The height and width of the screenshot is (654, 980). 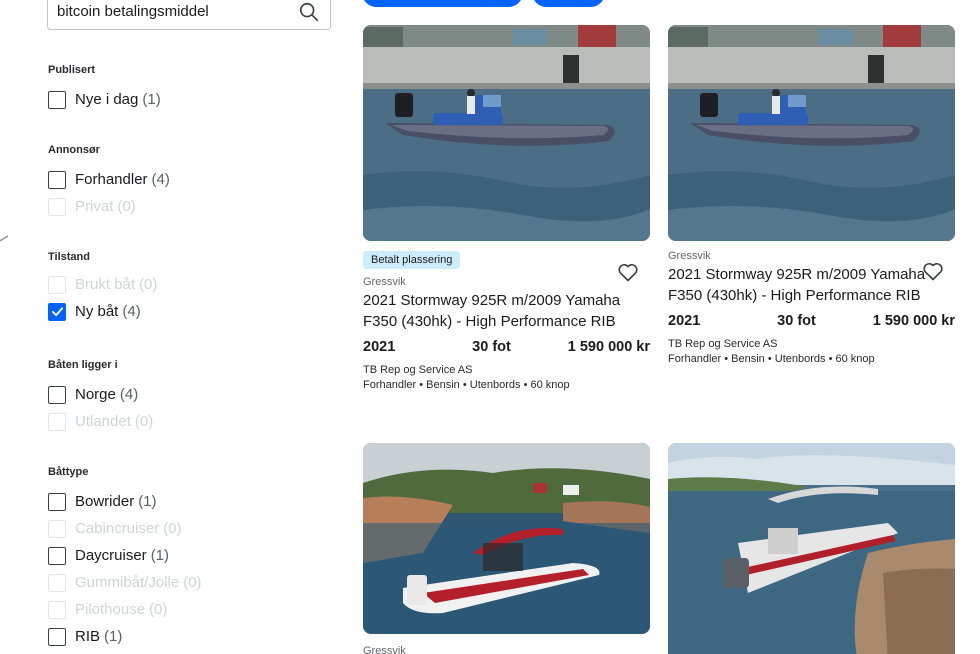 I want to click on filter-option-forhandler: Forhandler (4), so click(x=109, y=179).